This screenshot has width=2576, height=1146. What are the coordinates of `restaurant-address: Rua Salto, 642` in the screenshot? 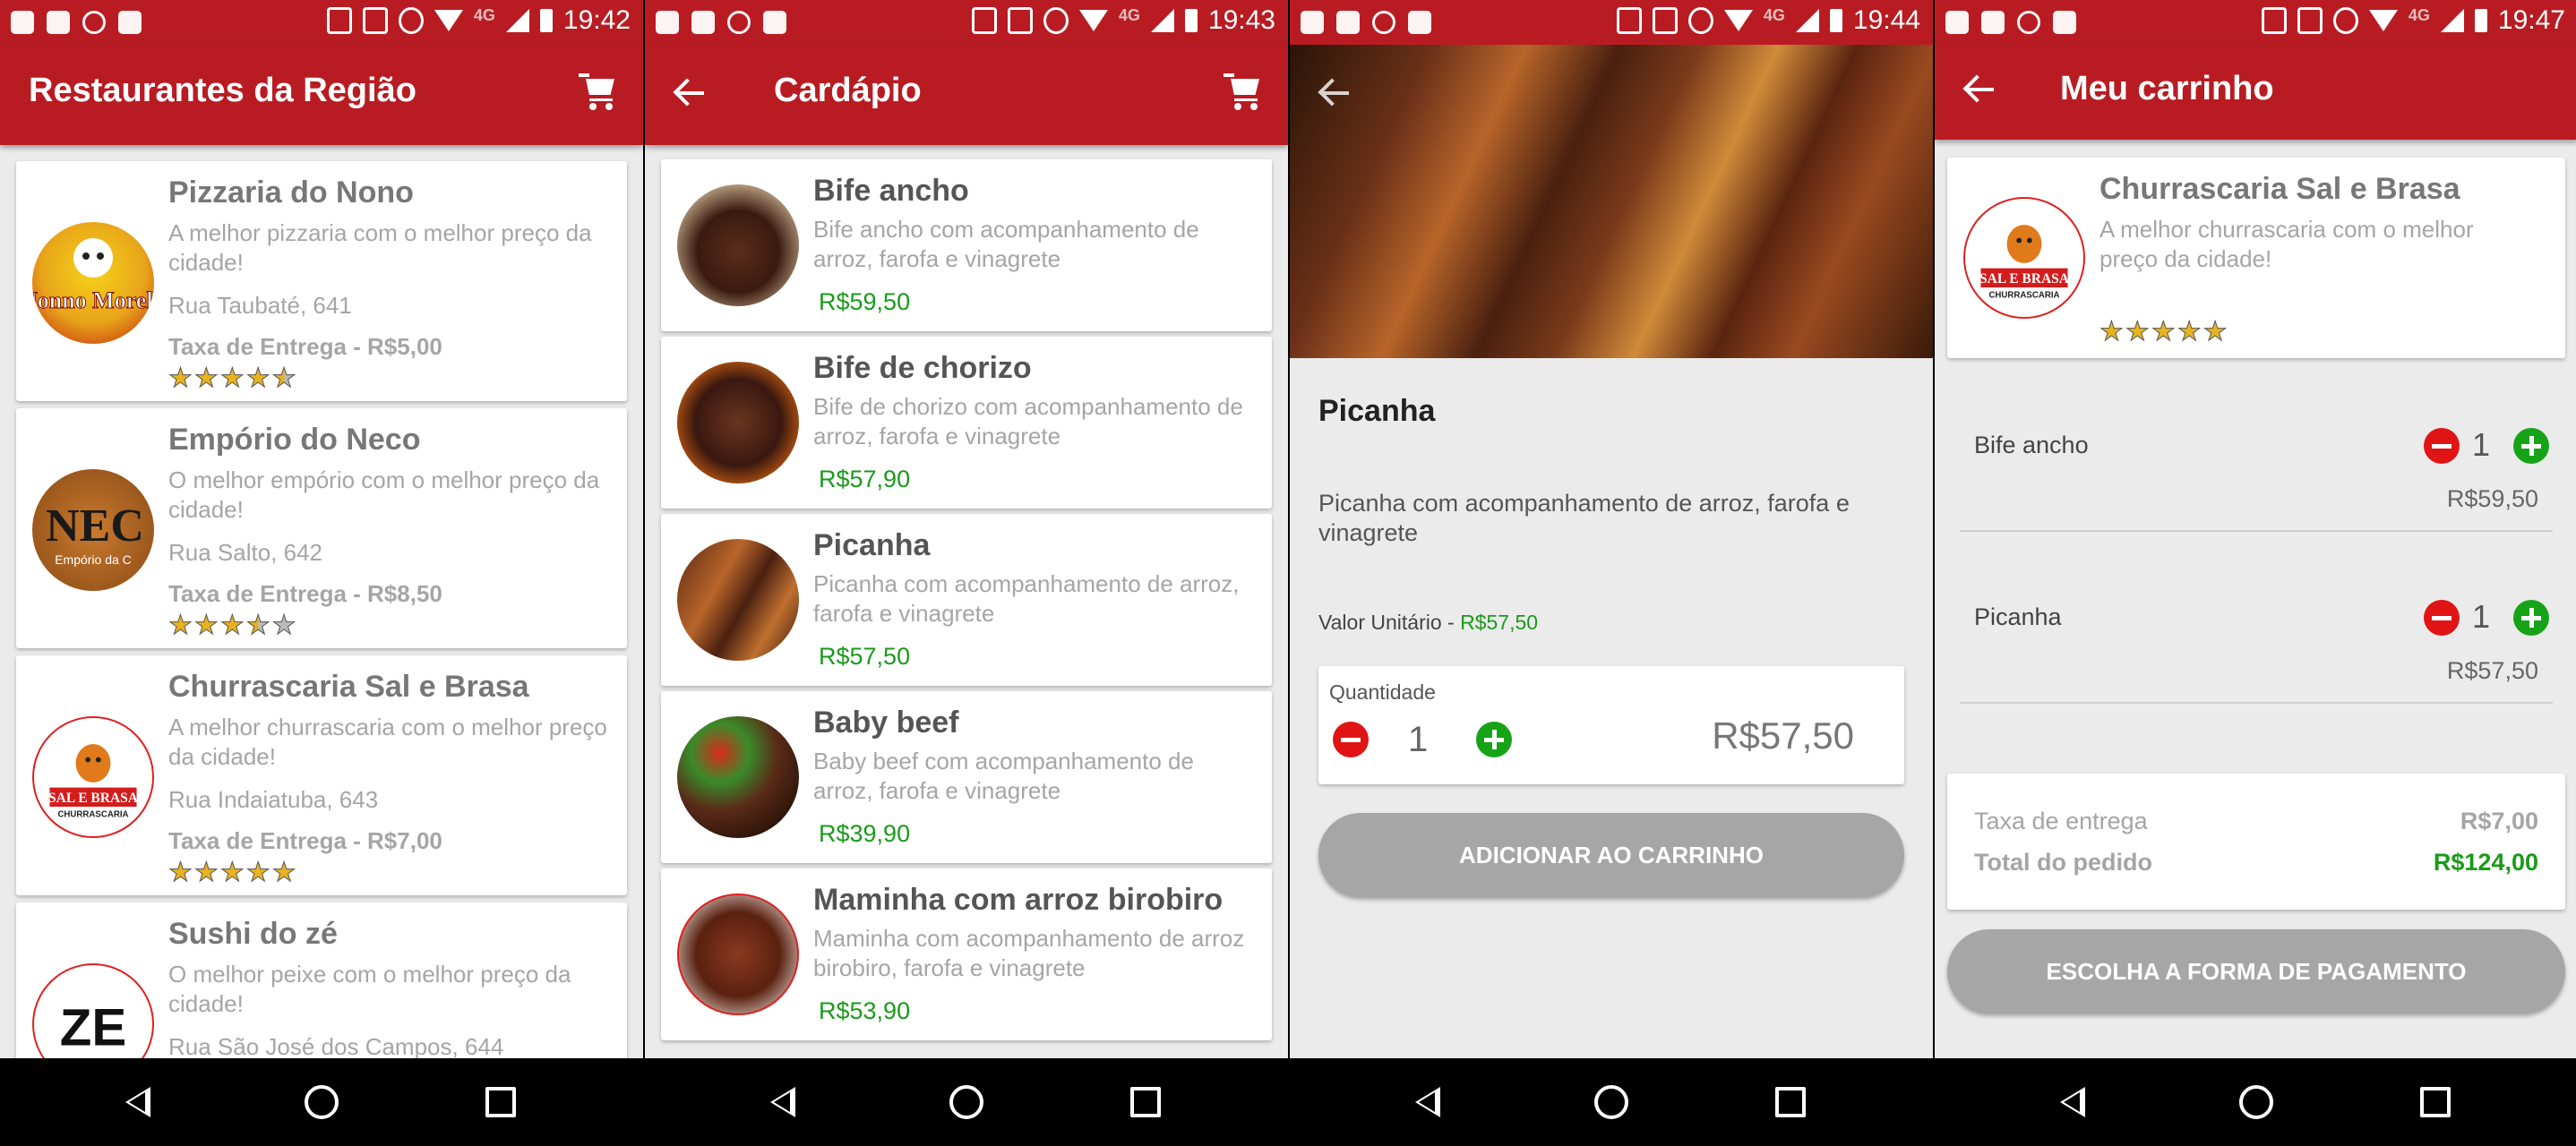 It's located at (245, 552).